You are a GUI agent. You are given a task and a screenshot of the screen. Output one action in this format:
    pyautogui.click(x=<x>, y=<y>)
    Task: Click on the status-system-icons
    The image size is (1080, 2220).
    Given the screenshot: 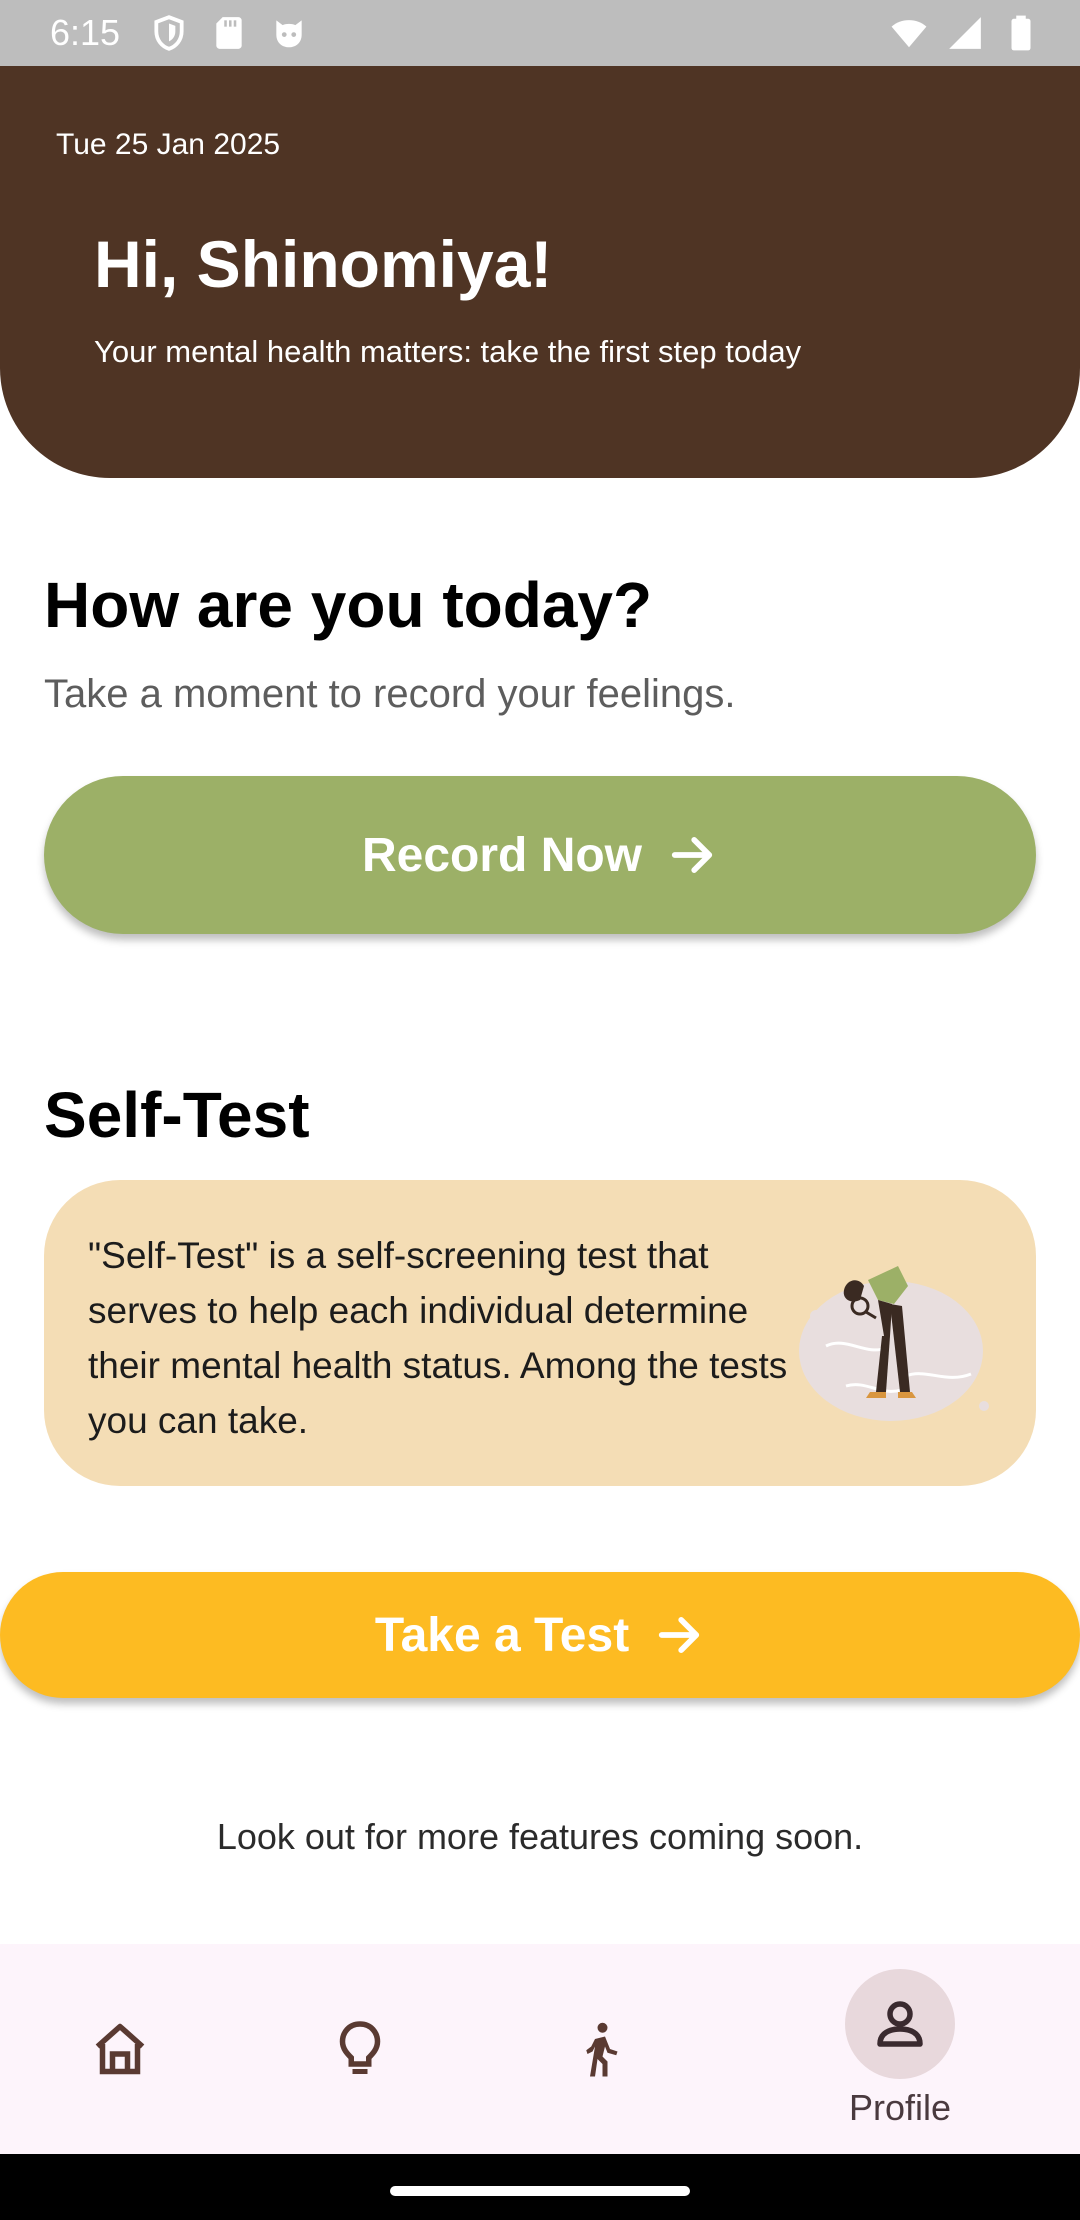 What is the action you would take?
    pyautogui.click(x=965, y=33)
    